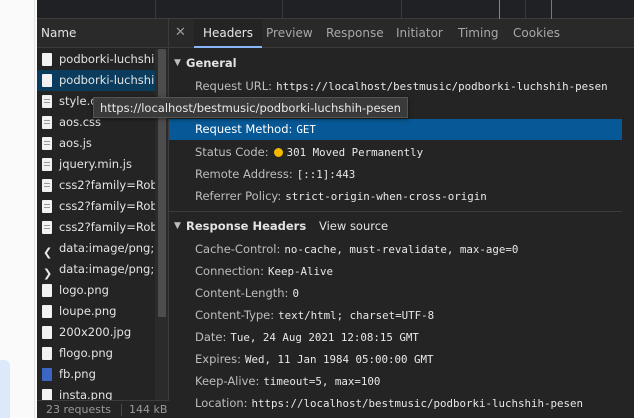  Describe the element at coordinates (148, 409) in the screenshot. I see `transferred-size: 144 kB` at that location.